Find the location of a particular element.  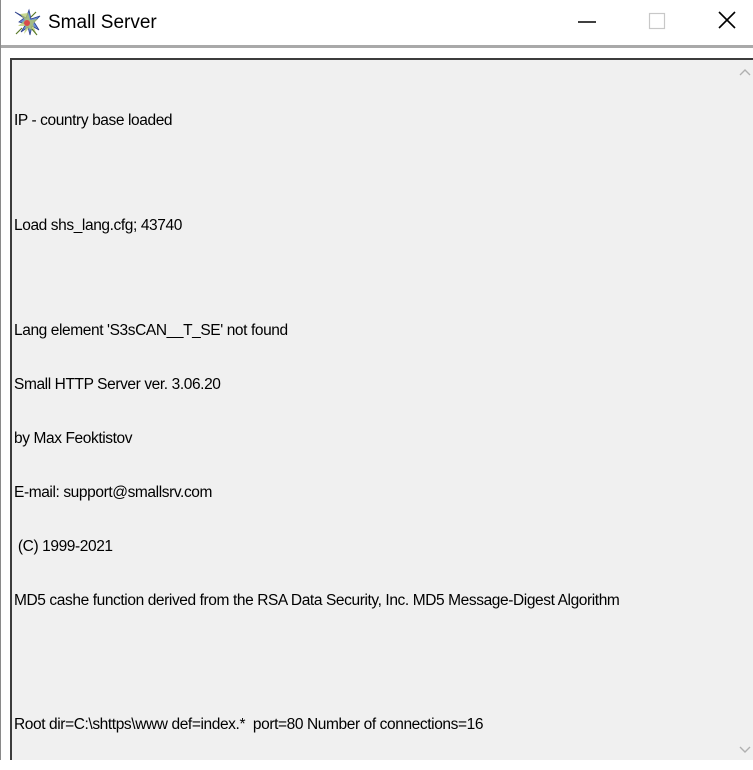

maximize-icon is located at coordinates (657, 22).